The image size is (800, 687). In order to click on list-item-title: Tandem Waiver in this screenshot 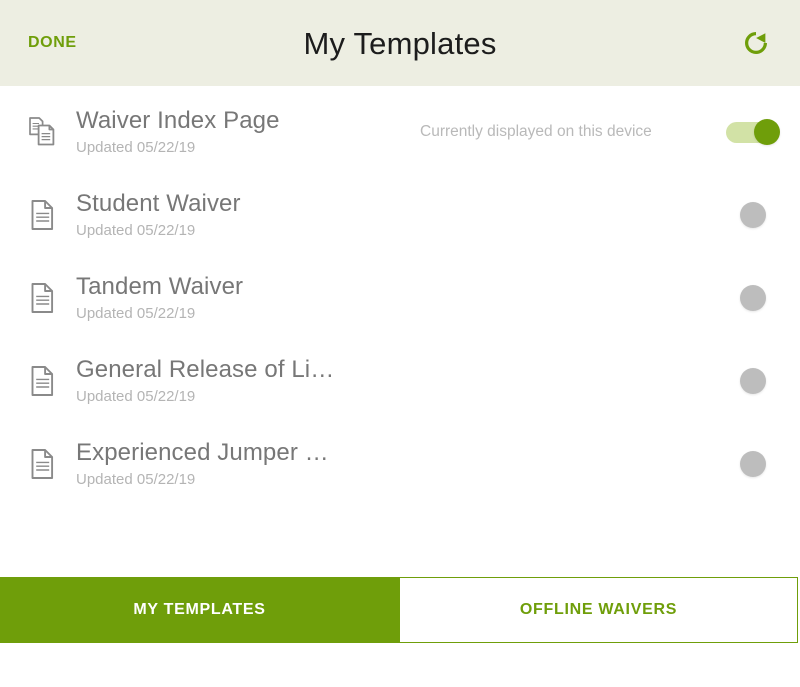, I will do `click(160, 286)`.